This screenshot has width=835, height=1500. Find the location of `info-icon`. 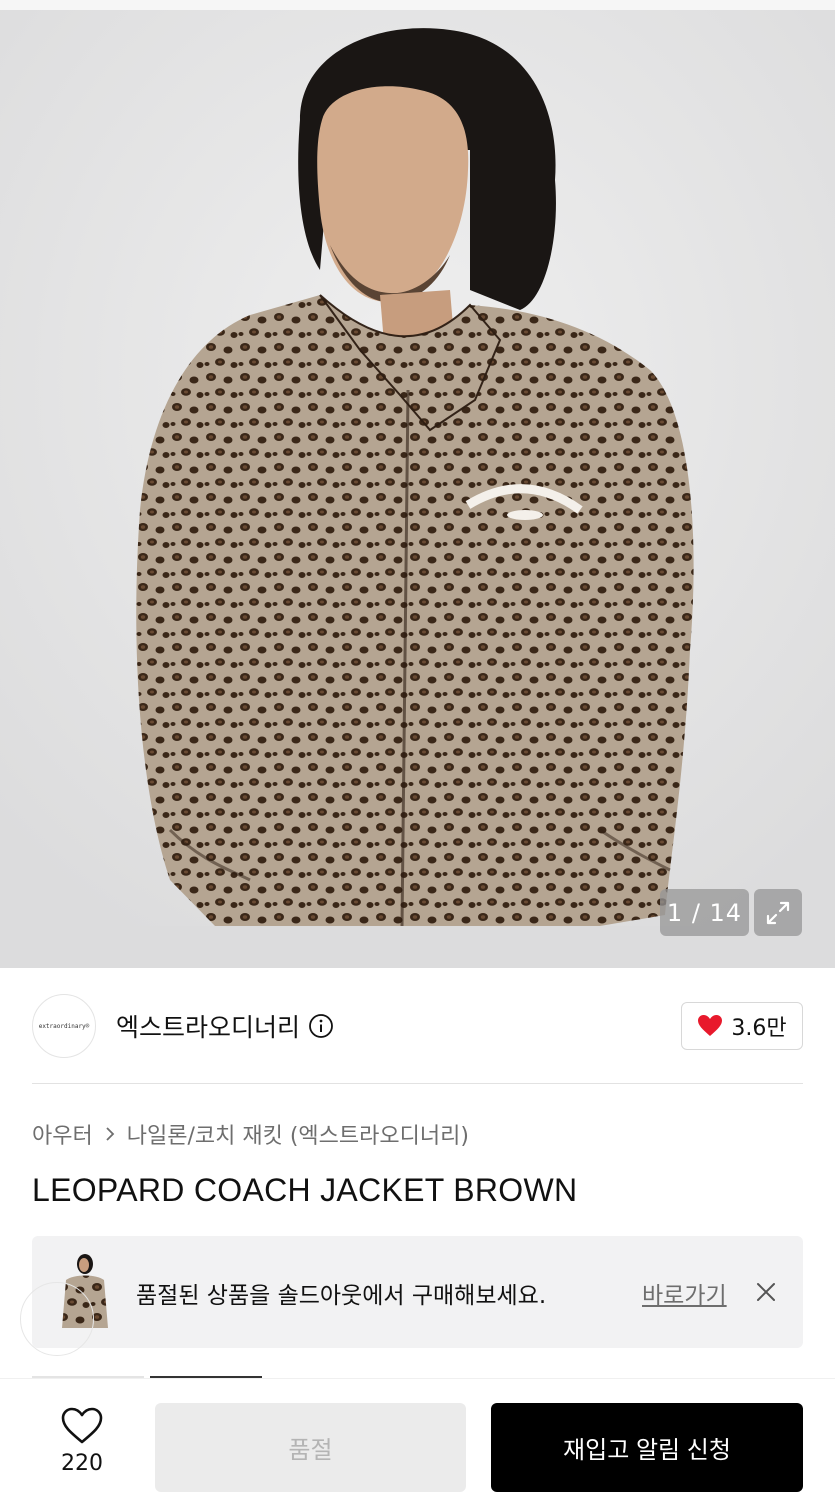

info-icon is located at coordinates (321, 1026).